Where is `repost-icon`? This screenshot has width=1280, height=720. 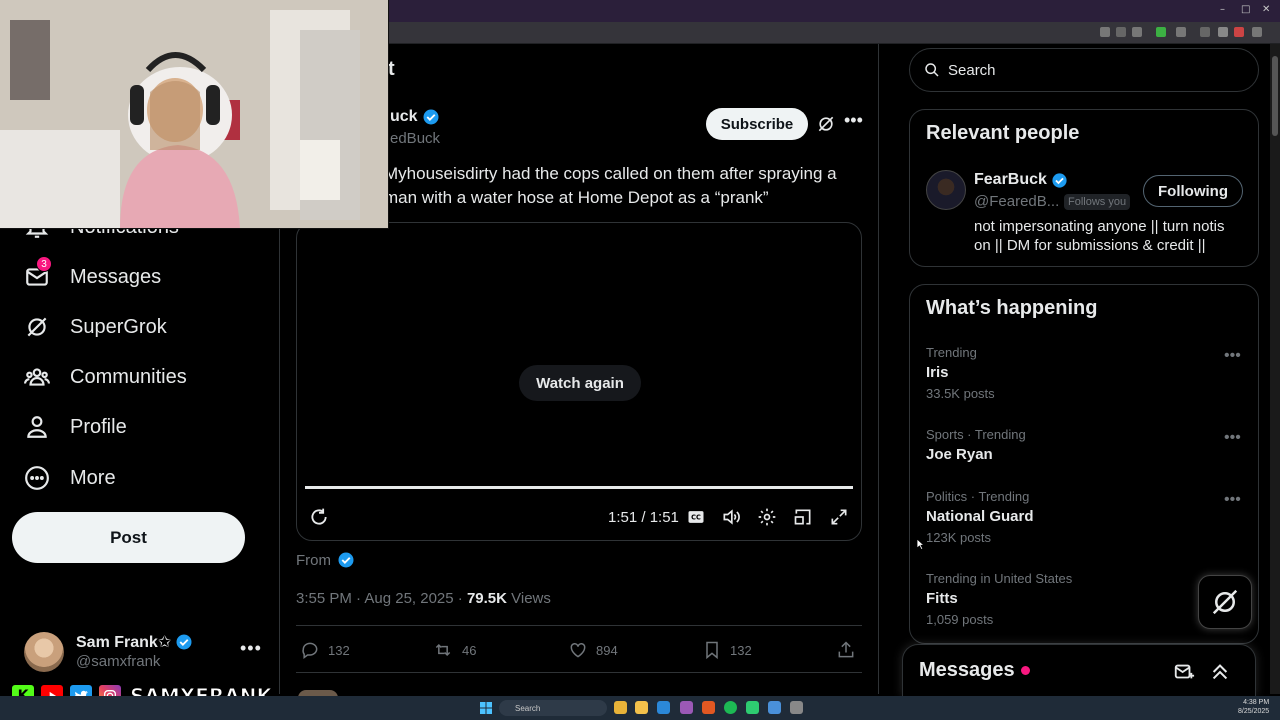
repost-icon is located at coordinates (443, 650).